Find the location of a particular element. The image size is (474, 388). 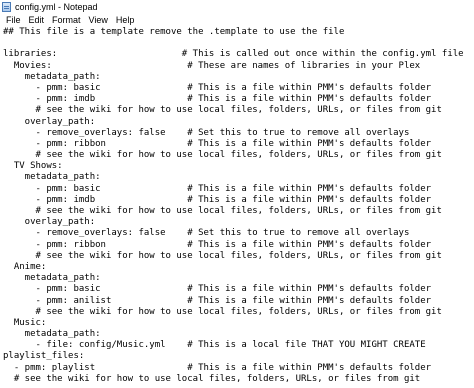

menu-view: View is located at coordinates (98, 20).